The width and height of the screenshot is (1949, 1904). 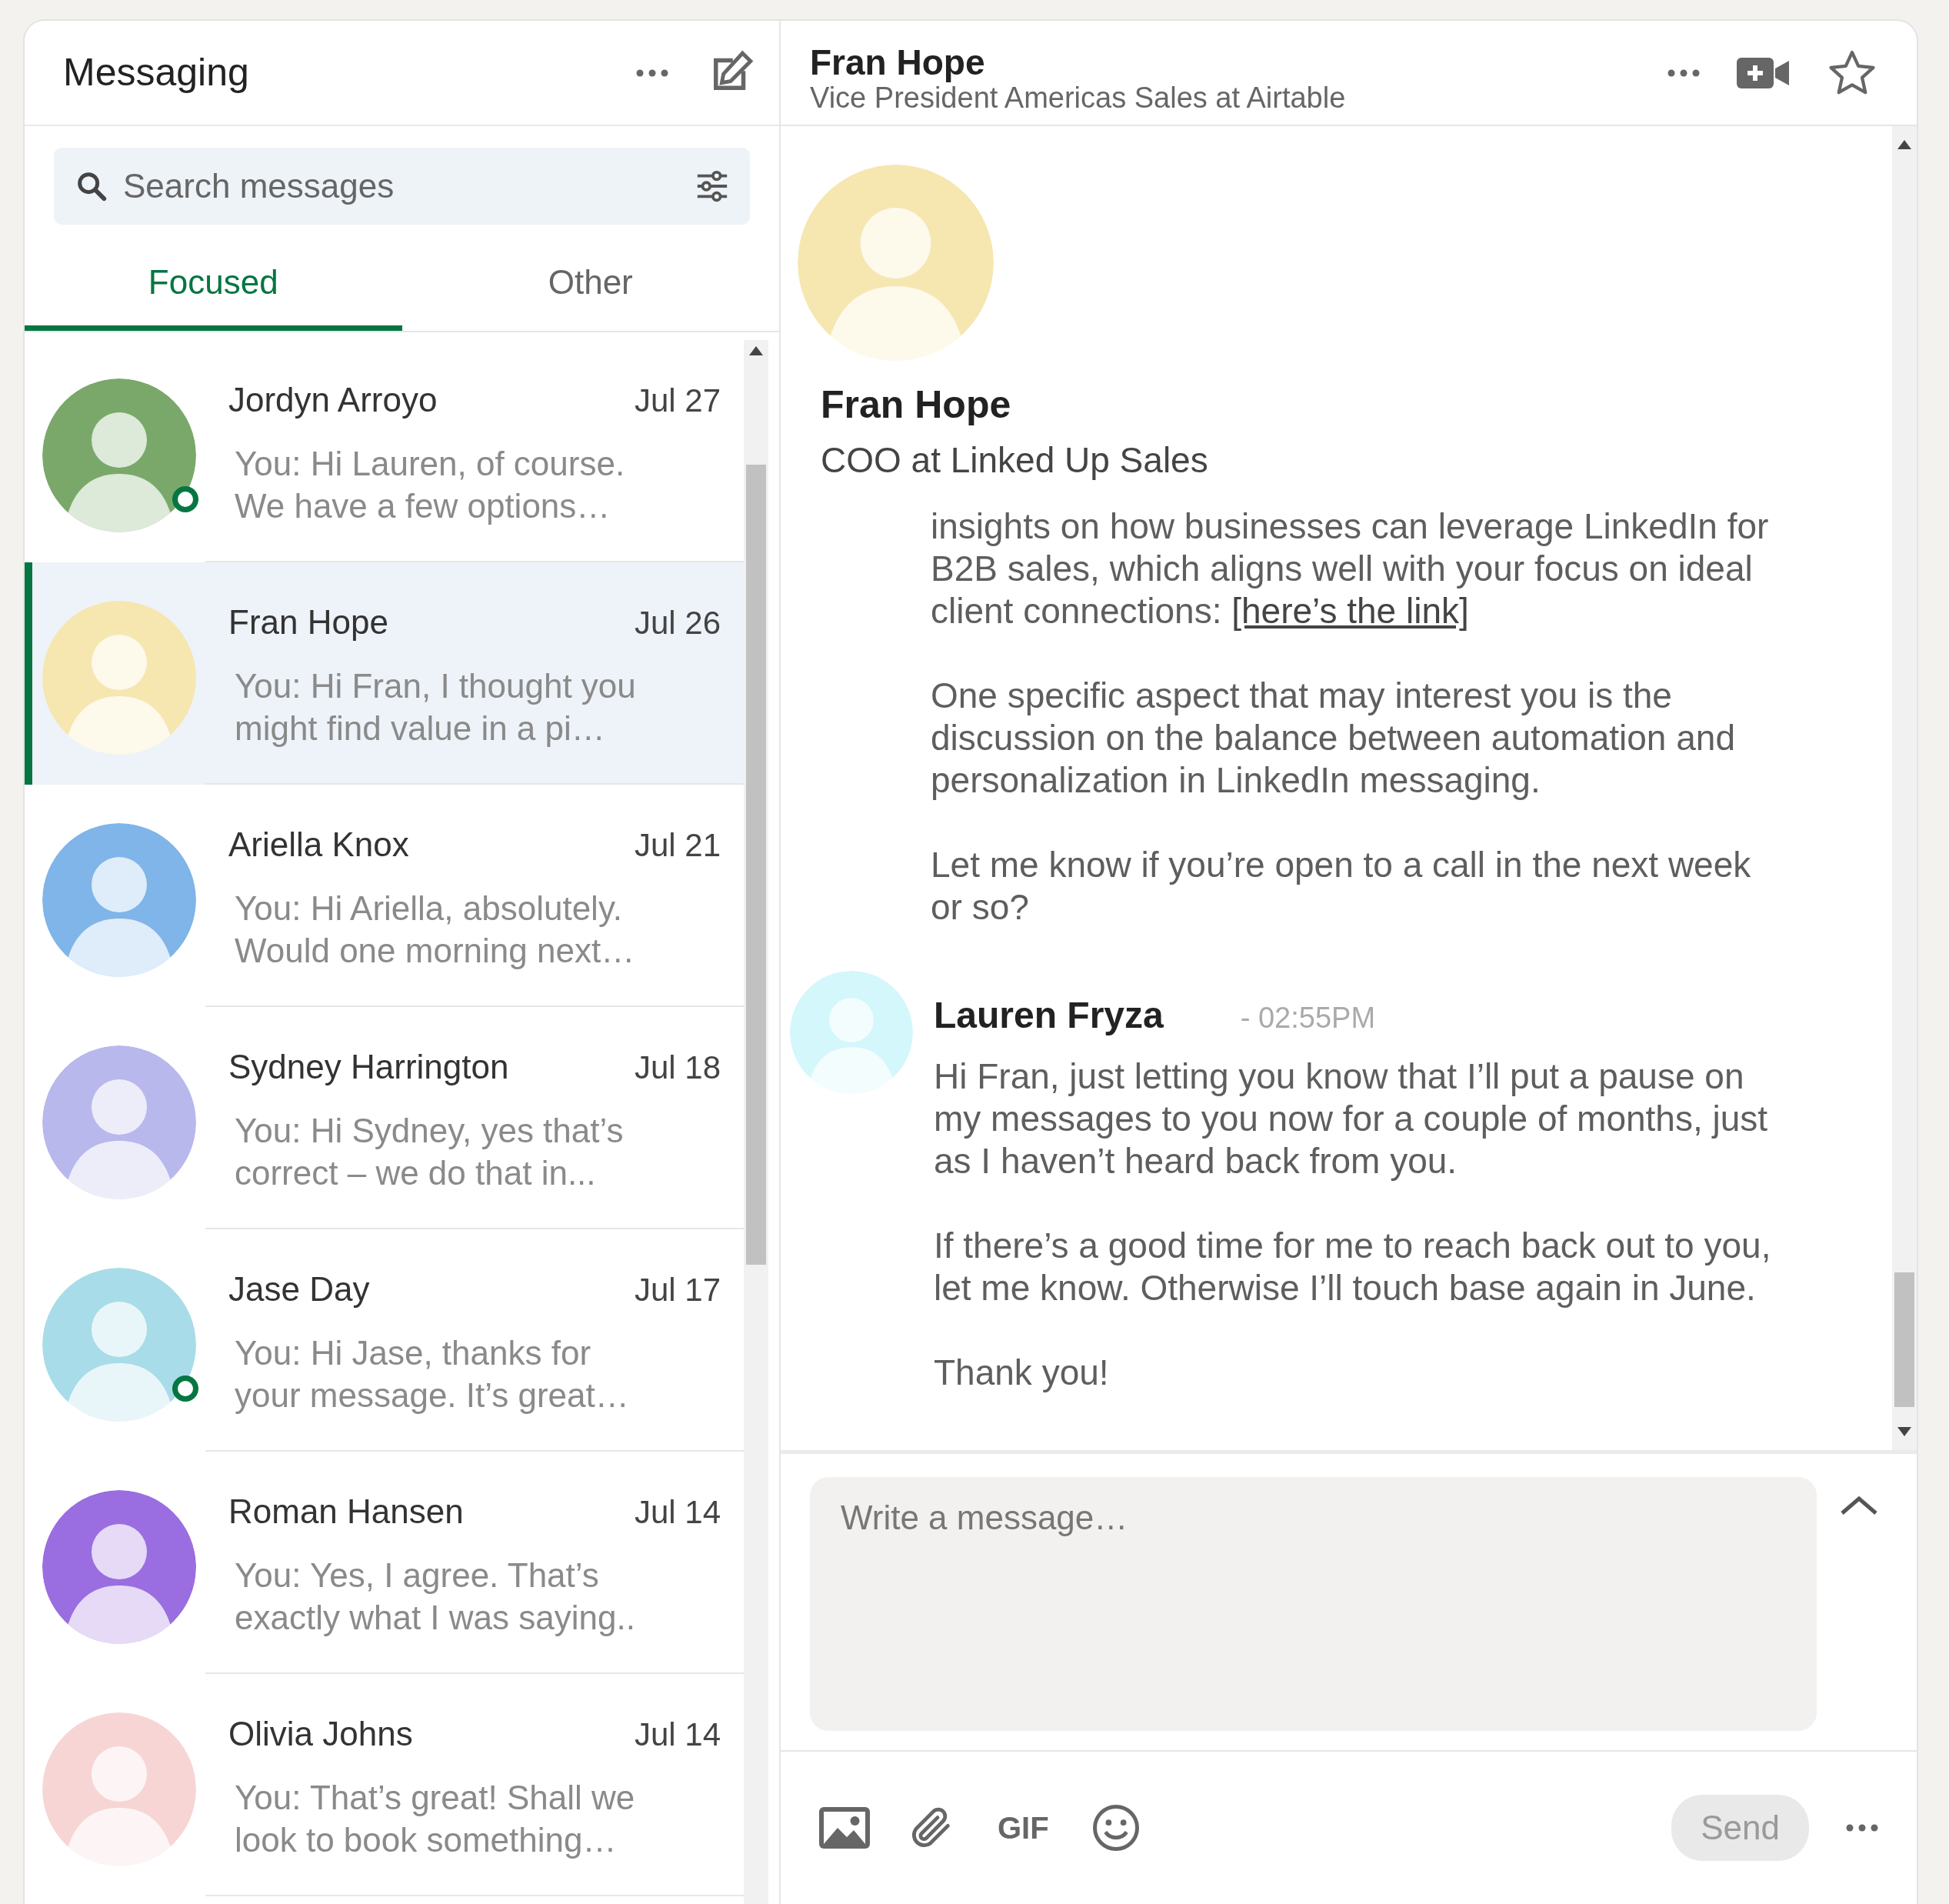 I want to click on search-input: Search messages, so click(x=402, y=186).